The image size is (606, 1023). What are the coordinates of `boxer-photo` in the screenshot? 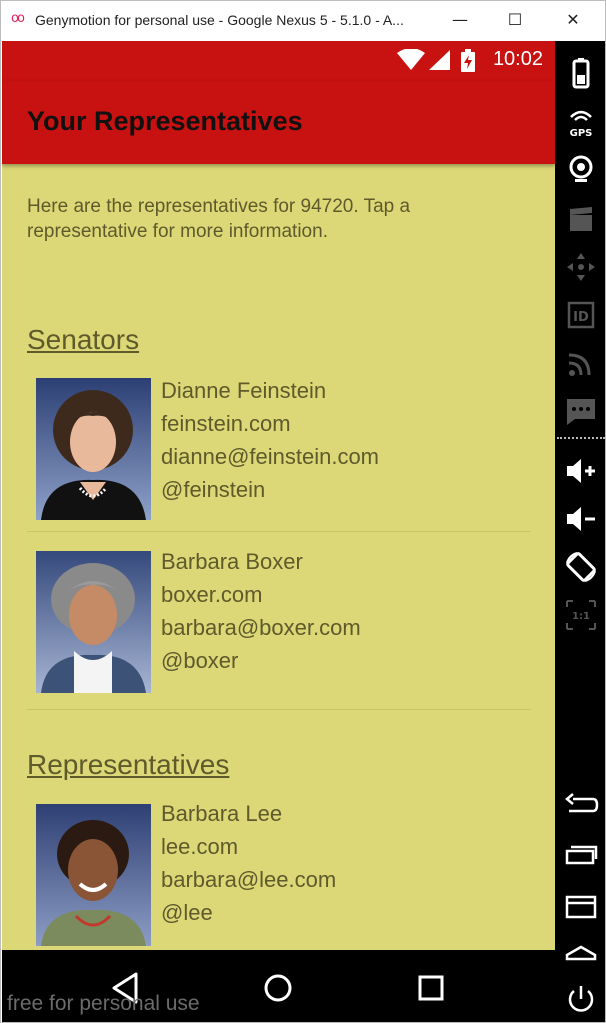 It's located at (93, 622).